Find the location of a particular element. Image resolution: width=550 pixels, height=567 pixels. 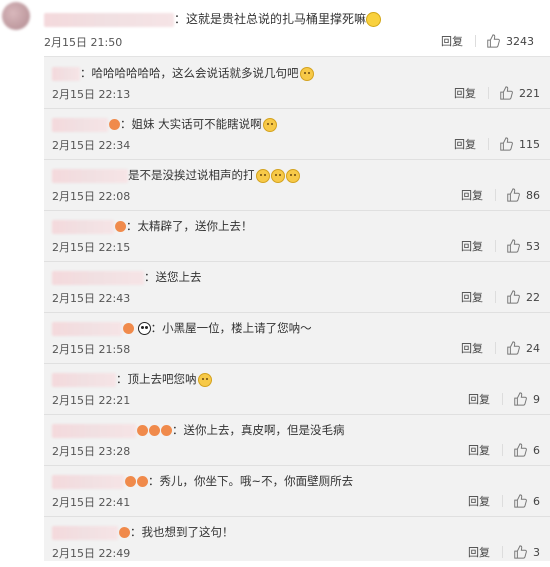

reply-actions: 回复 221 is located at coordinates (497, 93).